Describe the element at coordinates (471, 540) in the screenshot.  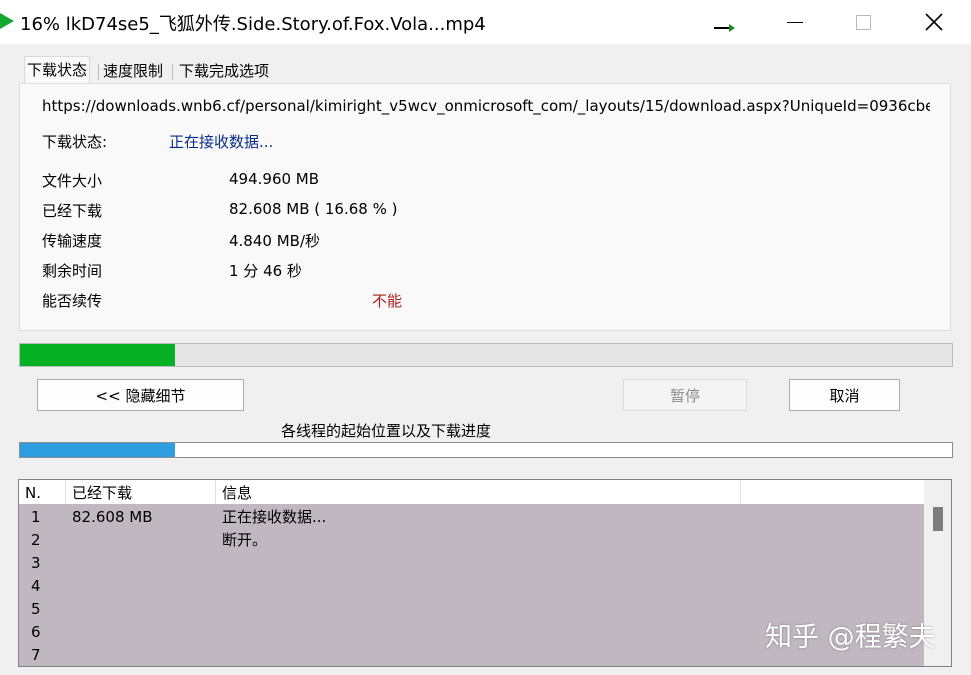
I see `table-row: 2 断开。` at that location.